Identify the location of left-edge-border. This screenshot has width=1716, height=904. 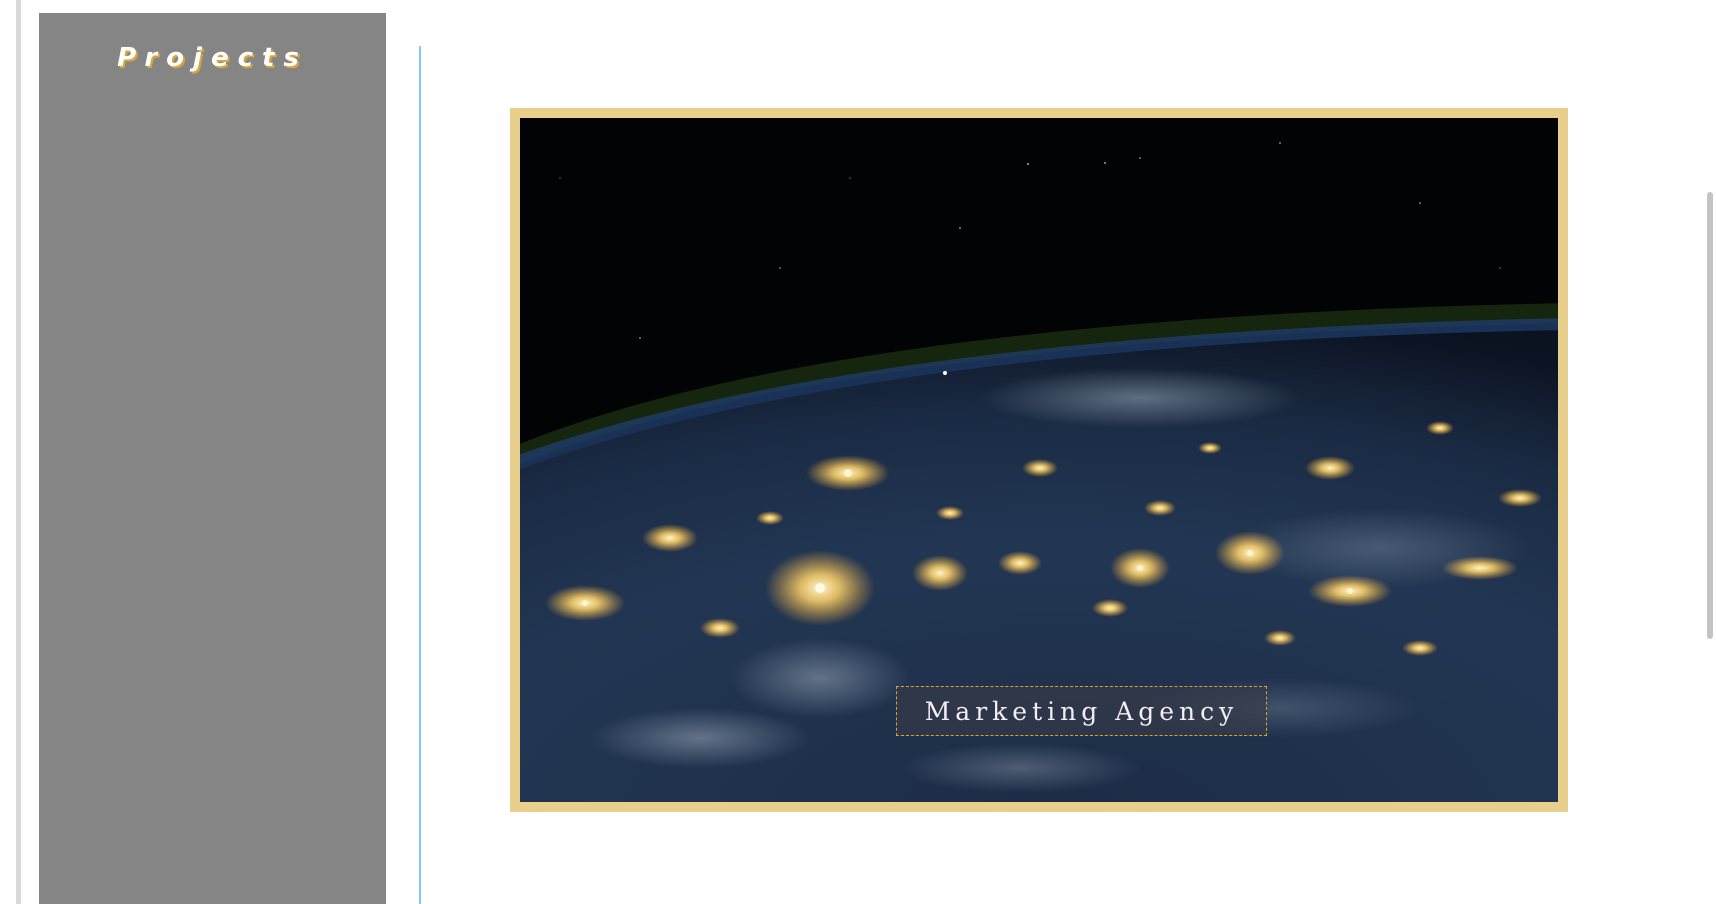
(18, 452).